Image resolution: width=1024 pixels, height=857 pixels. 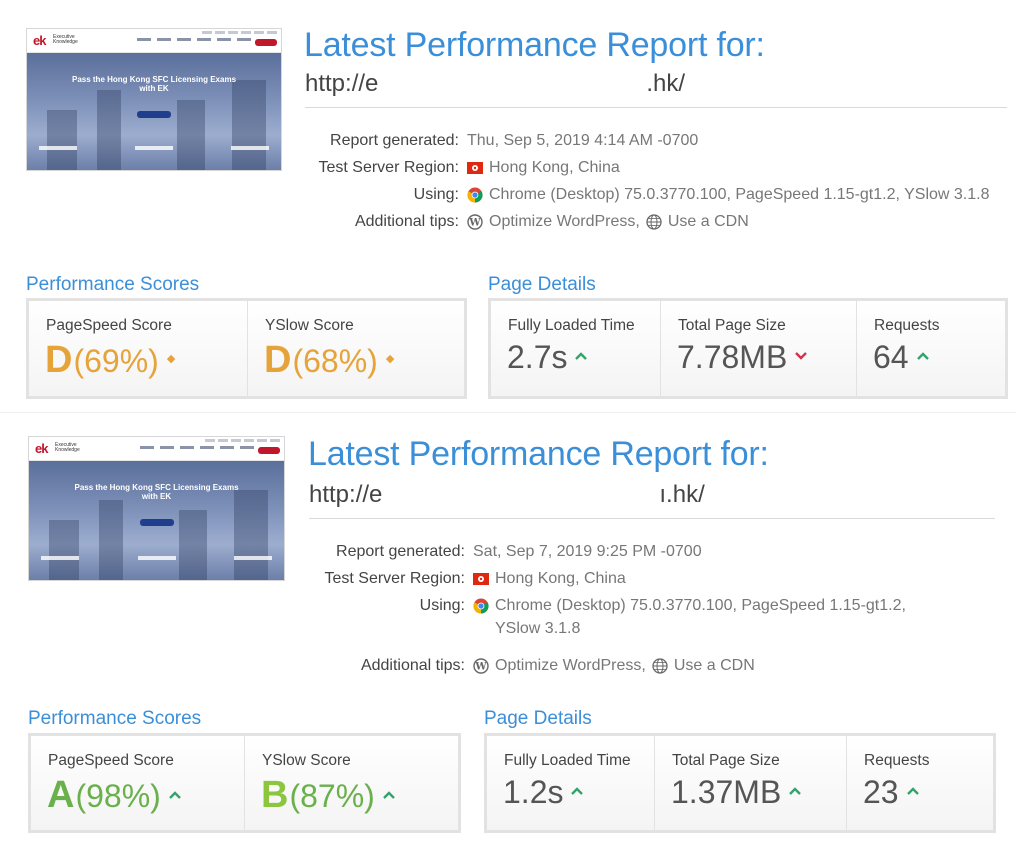 What do you see at coordinates (194, 39) in the screenshot?
I see `thumbnail-links` at bounding box center [194, 39].